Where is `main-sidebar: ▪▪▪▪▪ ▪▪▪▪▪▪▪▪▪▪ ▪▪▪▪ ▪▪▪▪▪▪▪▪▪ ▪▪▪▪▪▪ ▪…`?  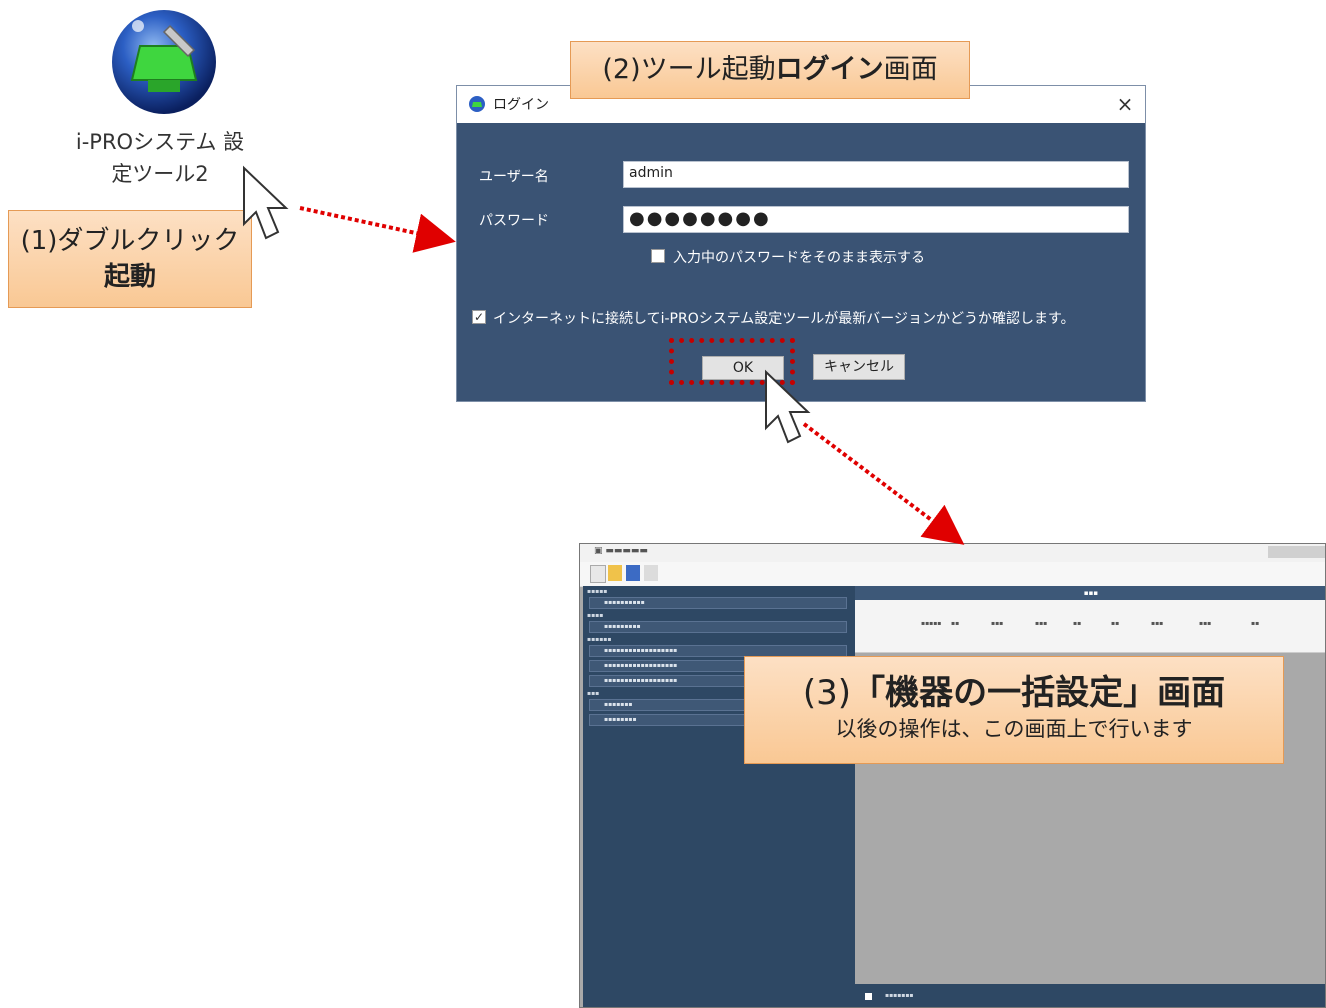 main-sidebar: ▪▪▪▪▪ ▪▪▪▪▪▪▪▪▪▪ ▪▪▪▪ ▪▪▪▪▪▪▪▪▪ ▪▪▪▪▪▪ ▪… is located at coordinates (719, 796).